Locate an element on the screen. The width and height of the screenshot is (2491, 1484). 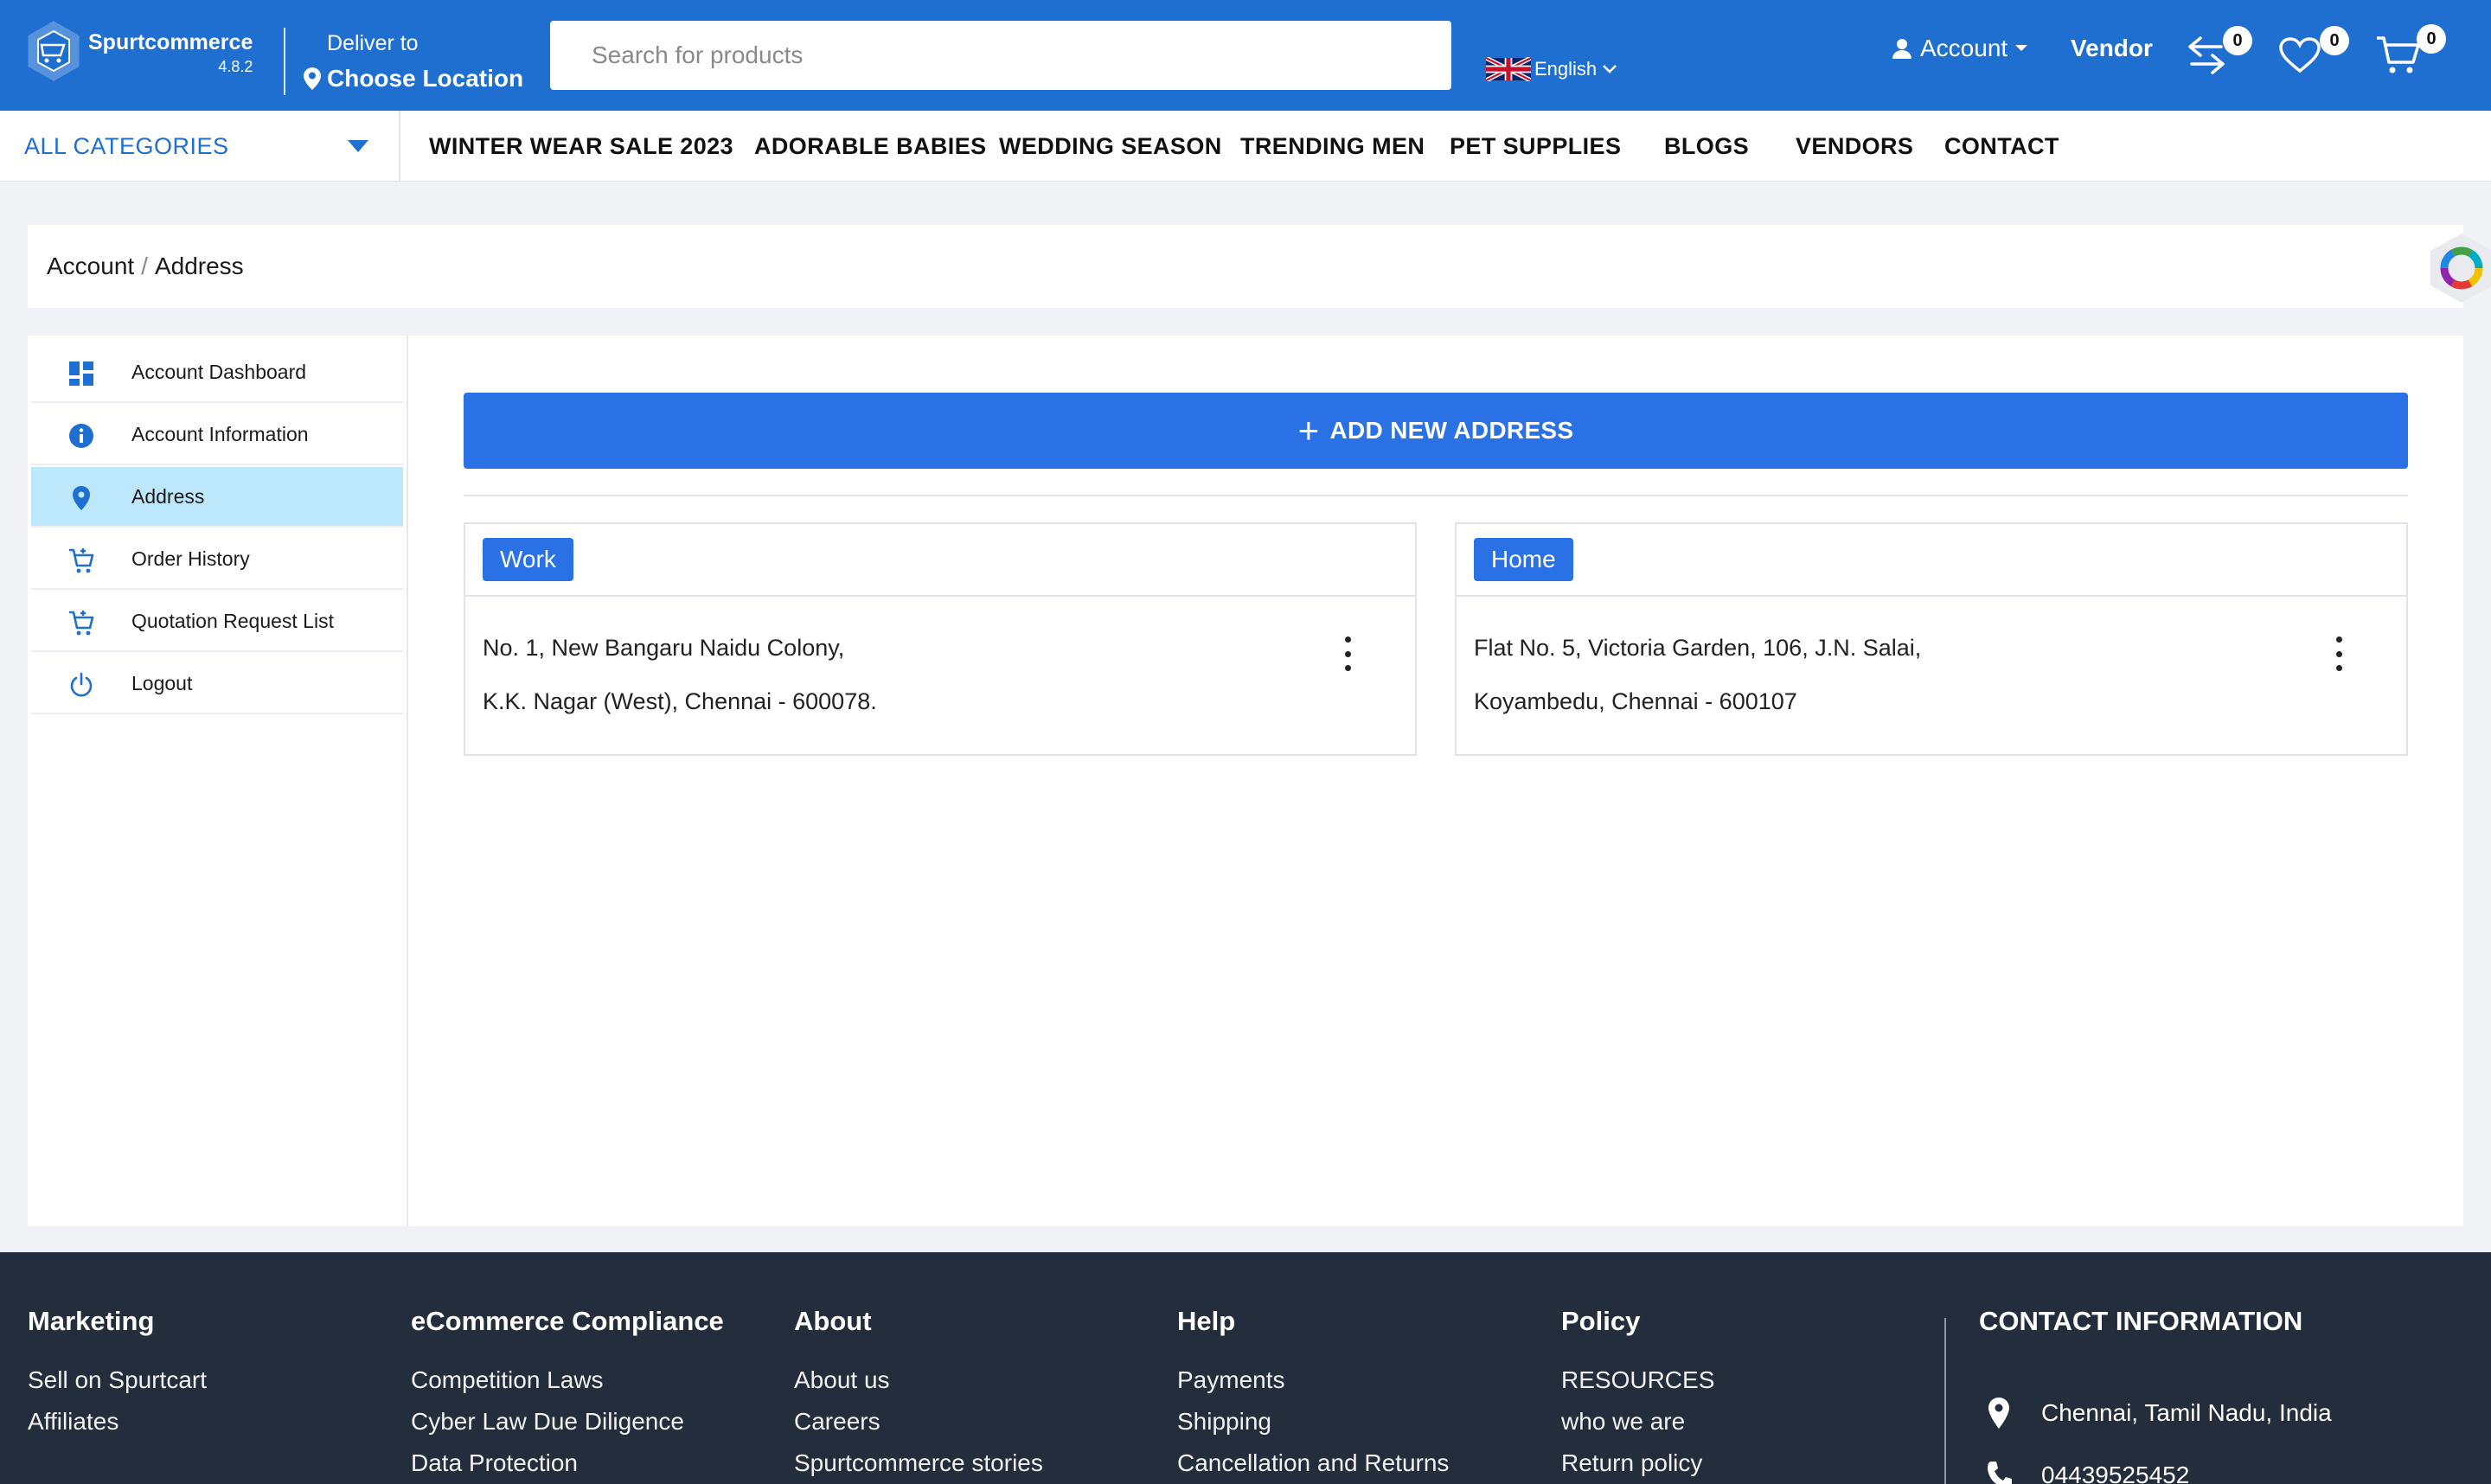
footer-link: who we are is located at coordinates (1637, 1421).